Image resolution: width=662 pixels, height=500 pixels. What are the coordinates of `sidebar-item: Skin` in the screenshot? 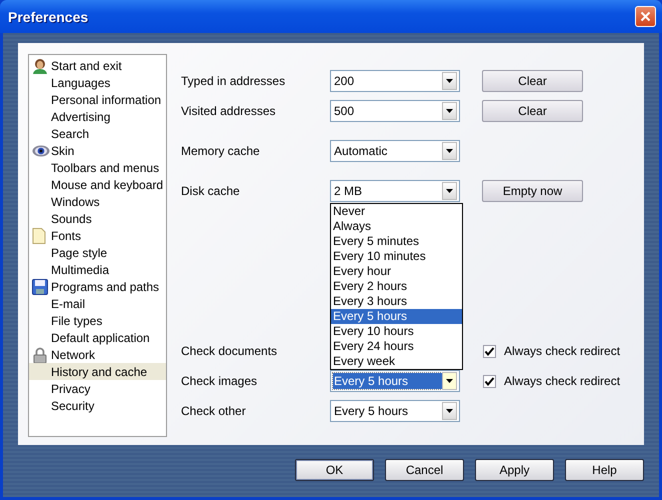 It's located at (97, 150).